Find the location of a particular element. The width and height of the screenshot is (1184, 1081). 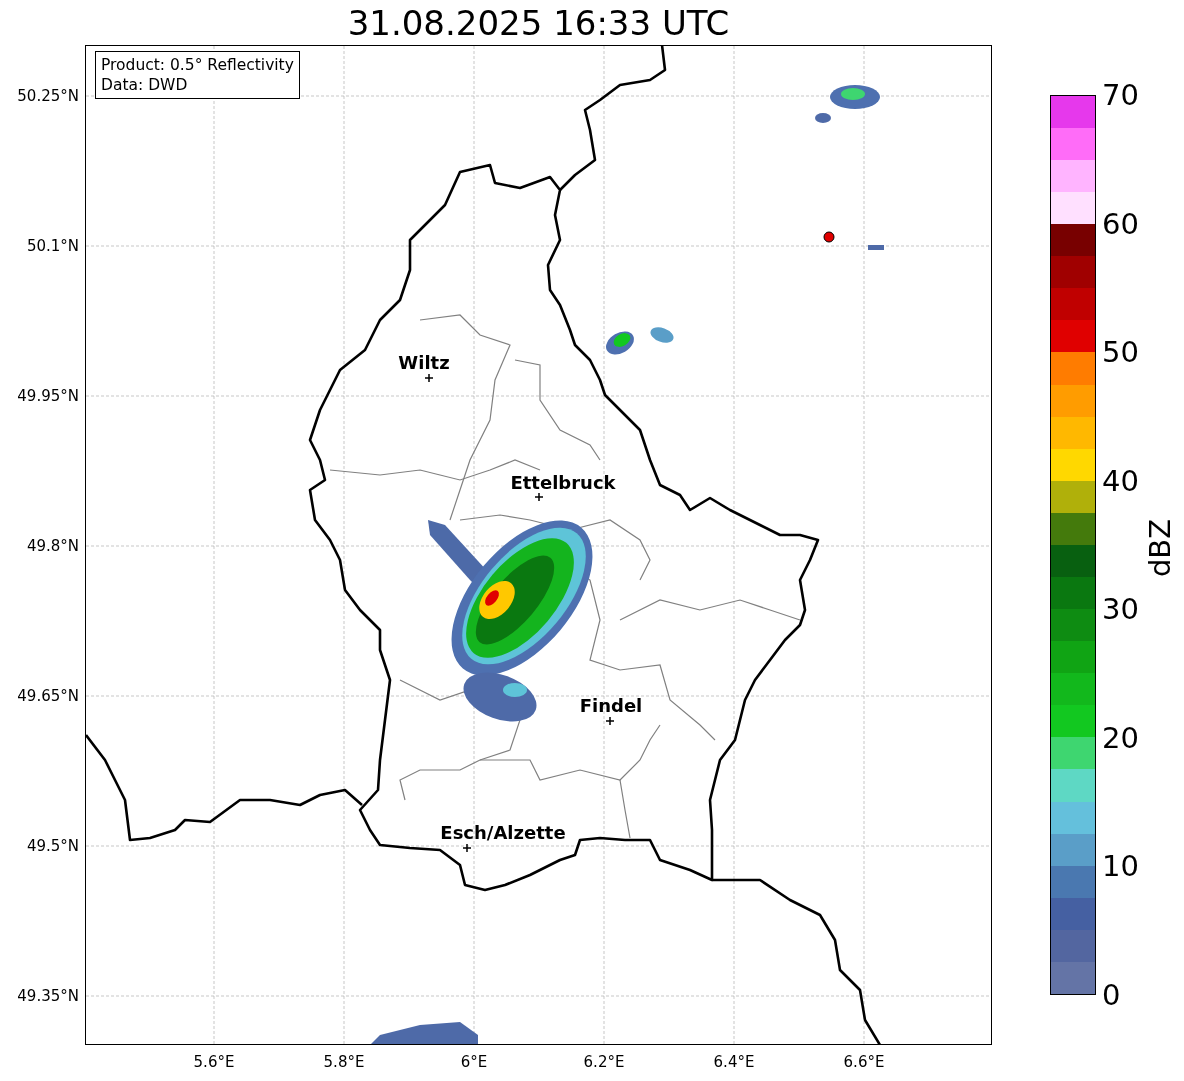

longitude-tick-label: 5.6°E is located at coordinates (214, 1062).